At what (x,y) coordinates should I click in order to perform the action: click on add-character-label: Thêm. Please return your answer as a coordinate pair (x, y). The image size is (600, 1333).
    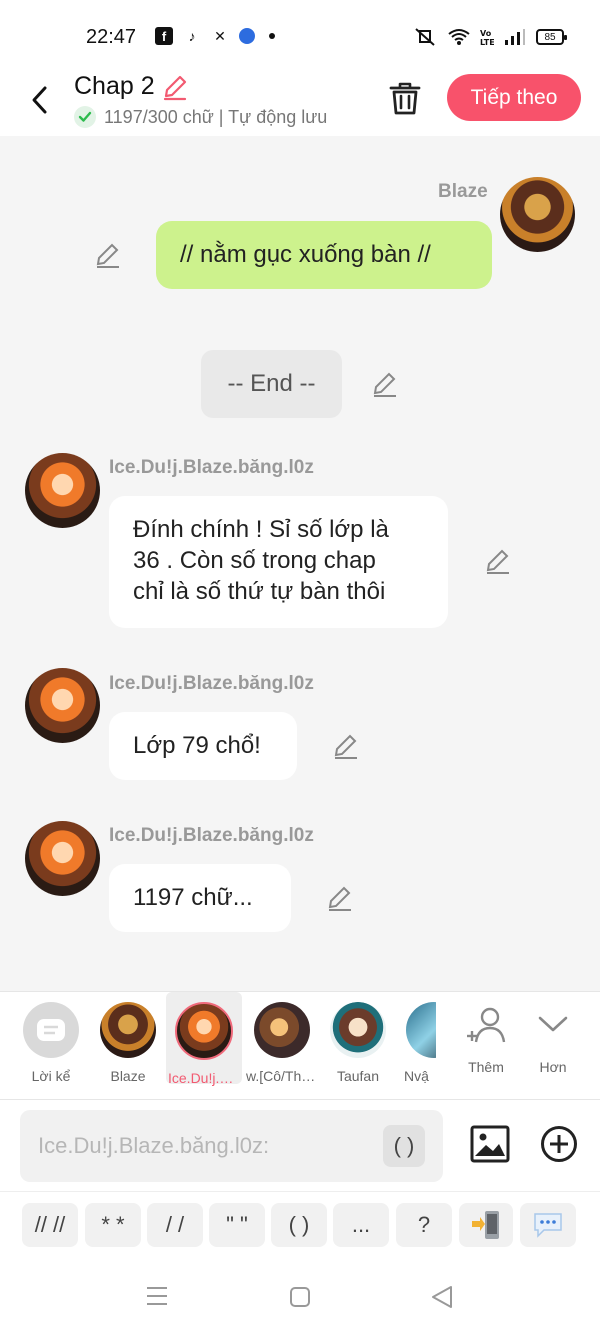
    Looking at the image, I should click on (486, 1067).